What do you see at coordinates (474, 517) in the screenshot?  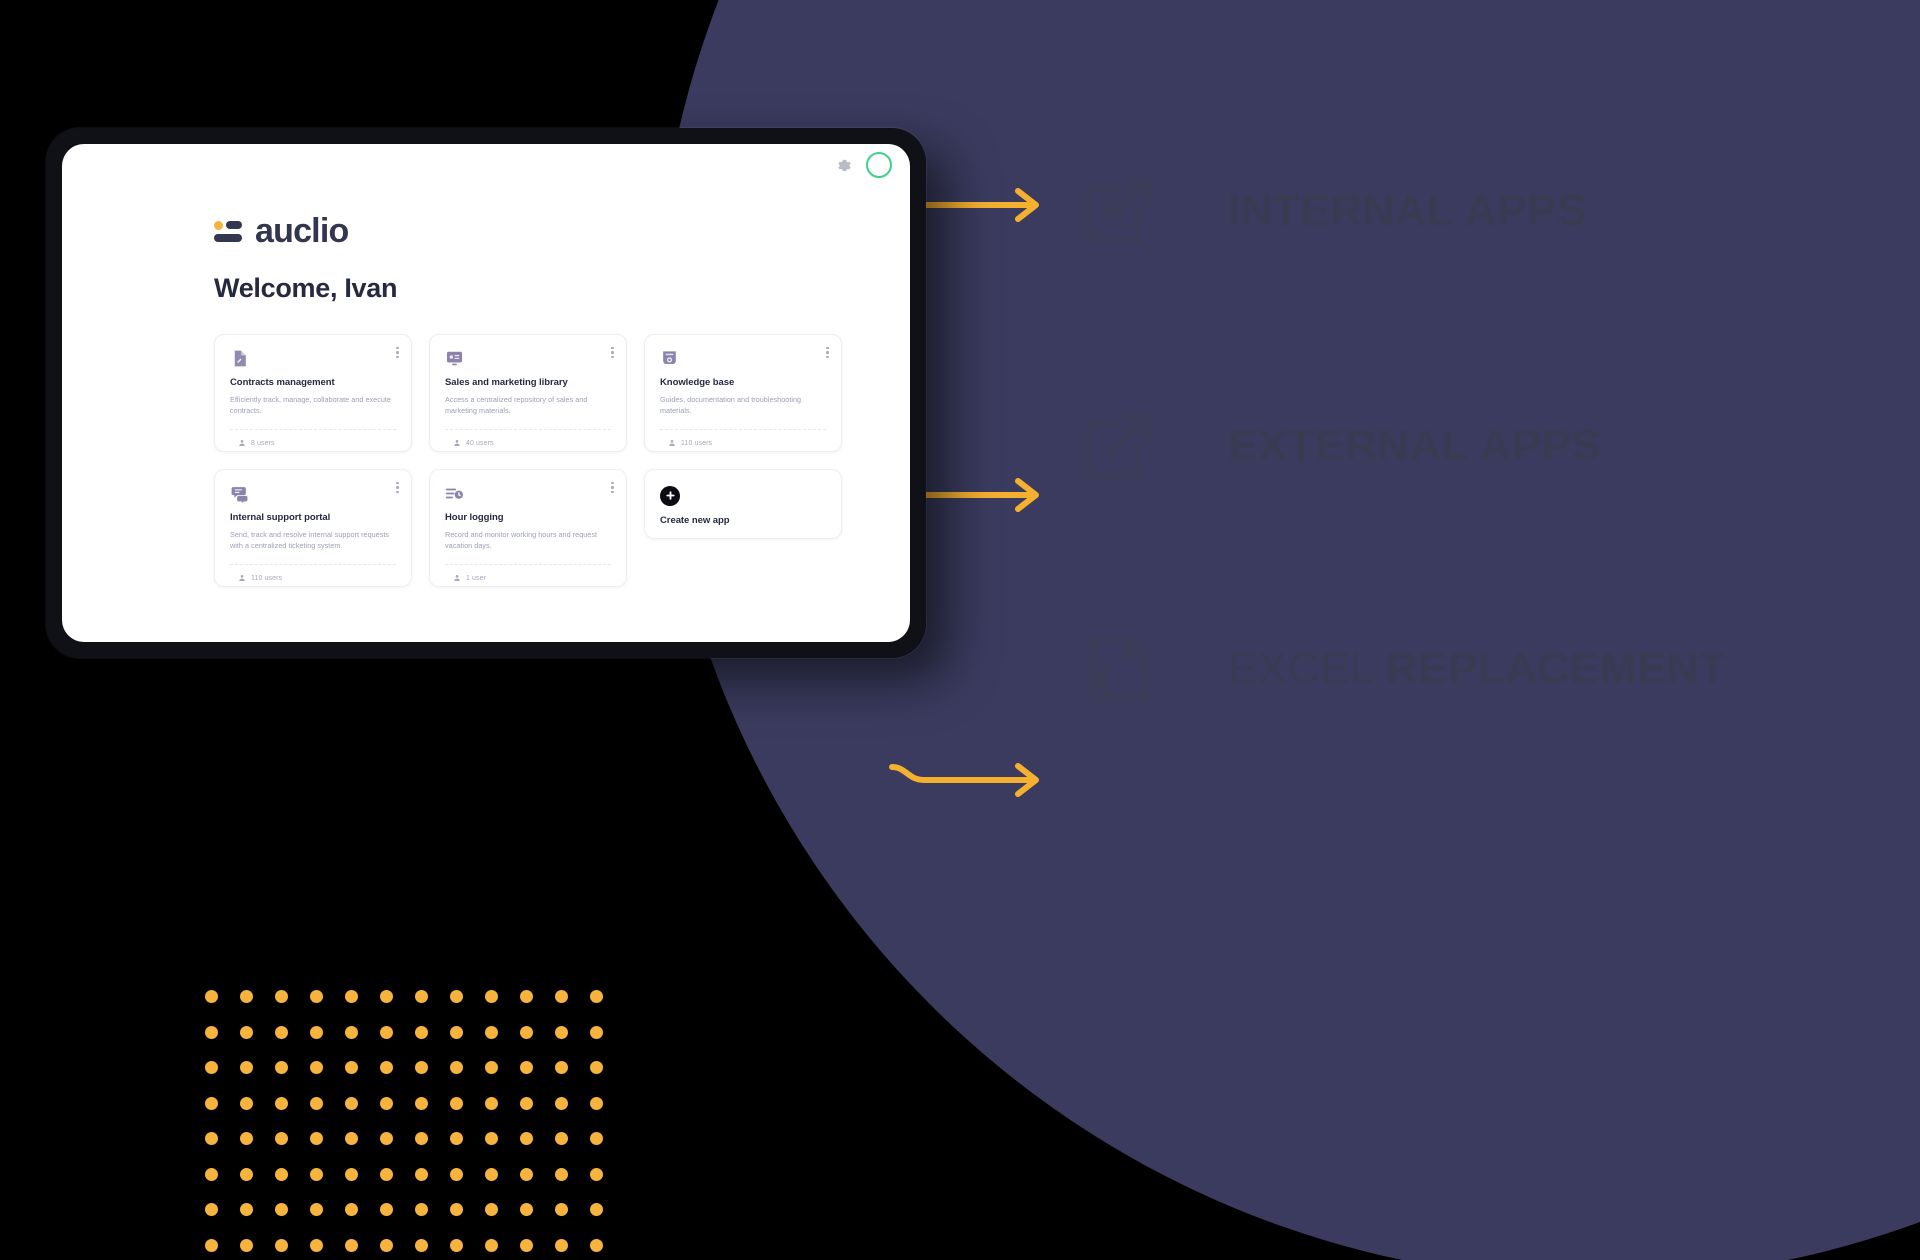 I see `app-card-title: Hour logging` at bounding box center [474, 517].